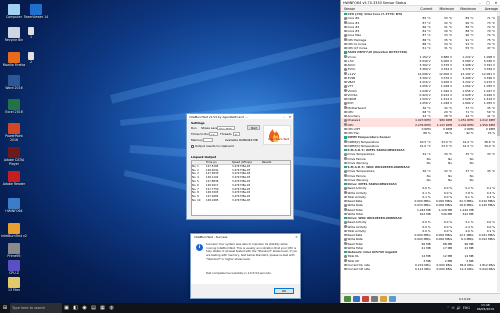 This screenshot has height=313, width=500. Describe the element at coordinates (84, 308) in the screenshot. I see `taskbar-app-icon: ◉` at that location.